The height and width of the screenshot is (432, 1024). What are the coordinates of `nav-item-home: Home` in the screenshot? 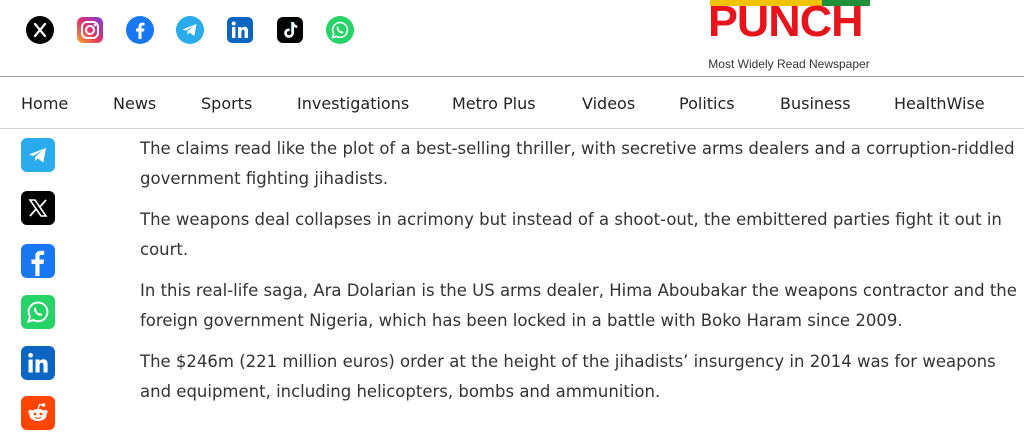 It's located at (44, 103).